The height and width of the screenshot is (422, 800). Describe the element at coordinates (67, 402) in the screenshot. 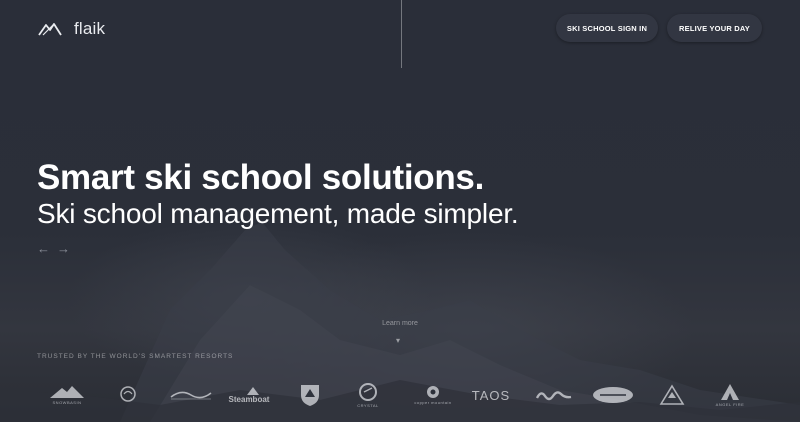

I see `resort-name: SNOWBASIN` at that location.